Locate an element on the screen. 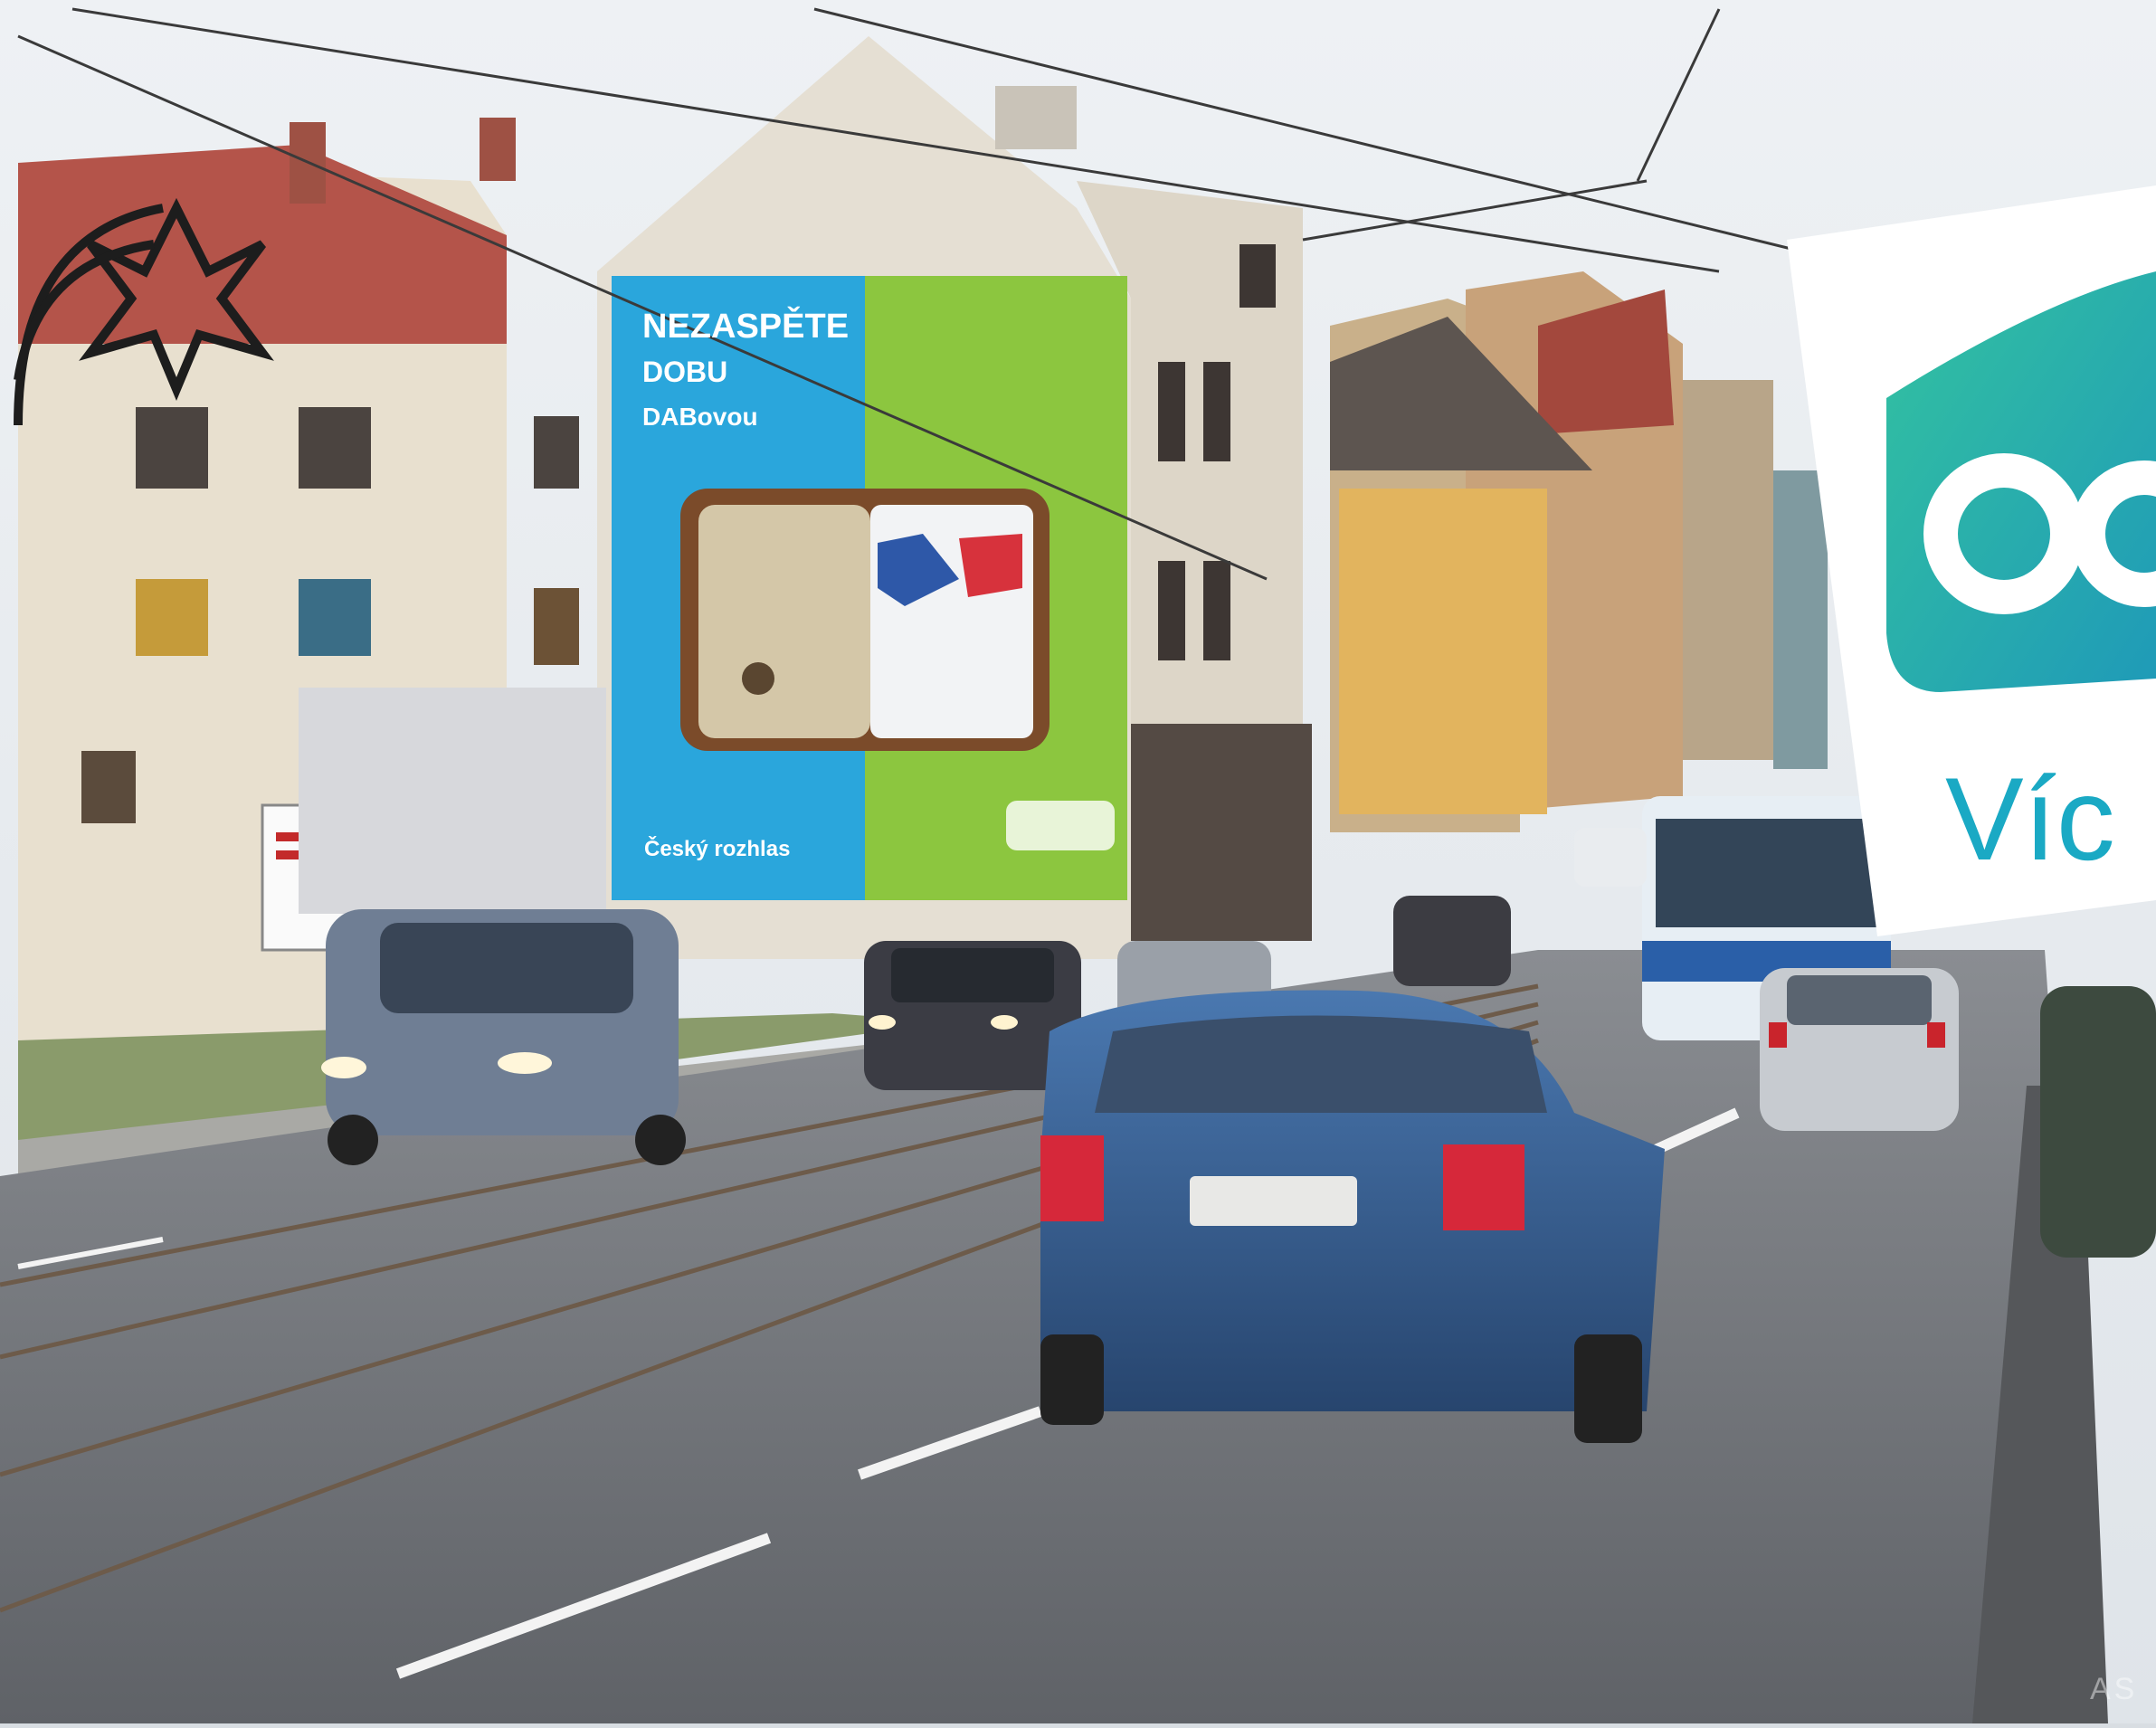 This screenshot has width=2156, height=1728. car-silver-right is located at coordinates (1859, 1050).